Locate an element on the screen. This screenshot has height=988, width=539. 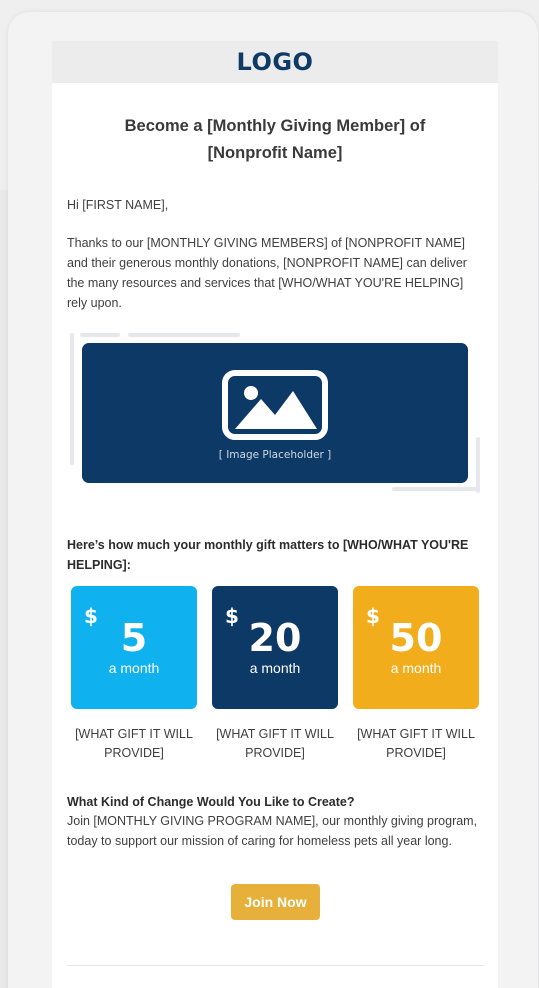
email-header: LOGO is located at coordinates (275, 62).